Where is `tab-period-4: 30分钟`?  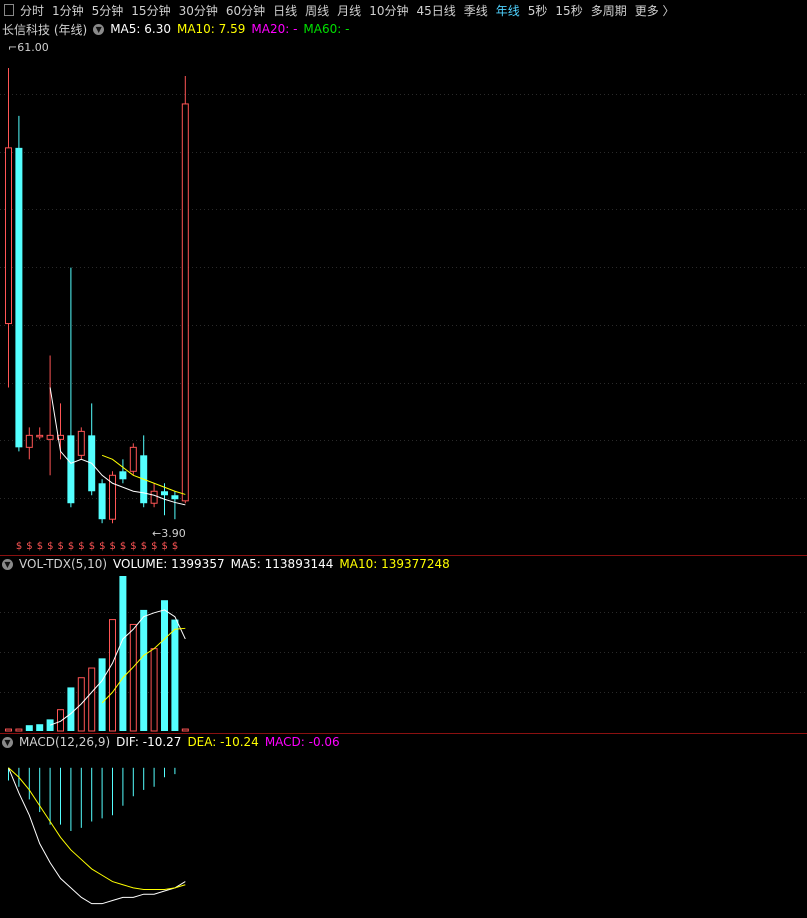 tab-period-4: 30分钟 is located at coordinates (198, 10).